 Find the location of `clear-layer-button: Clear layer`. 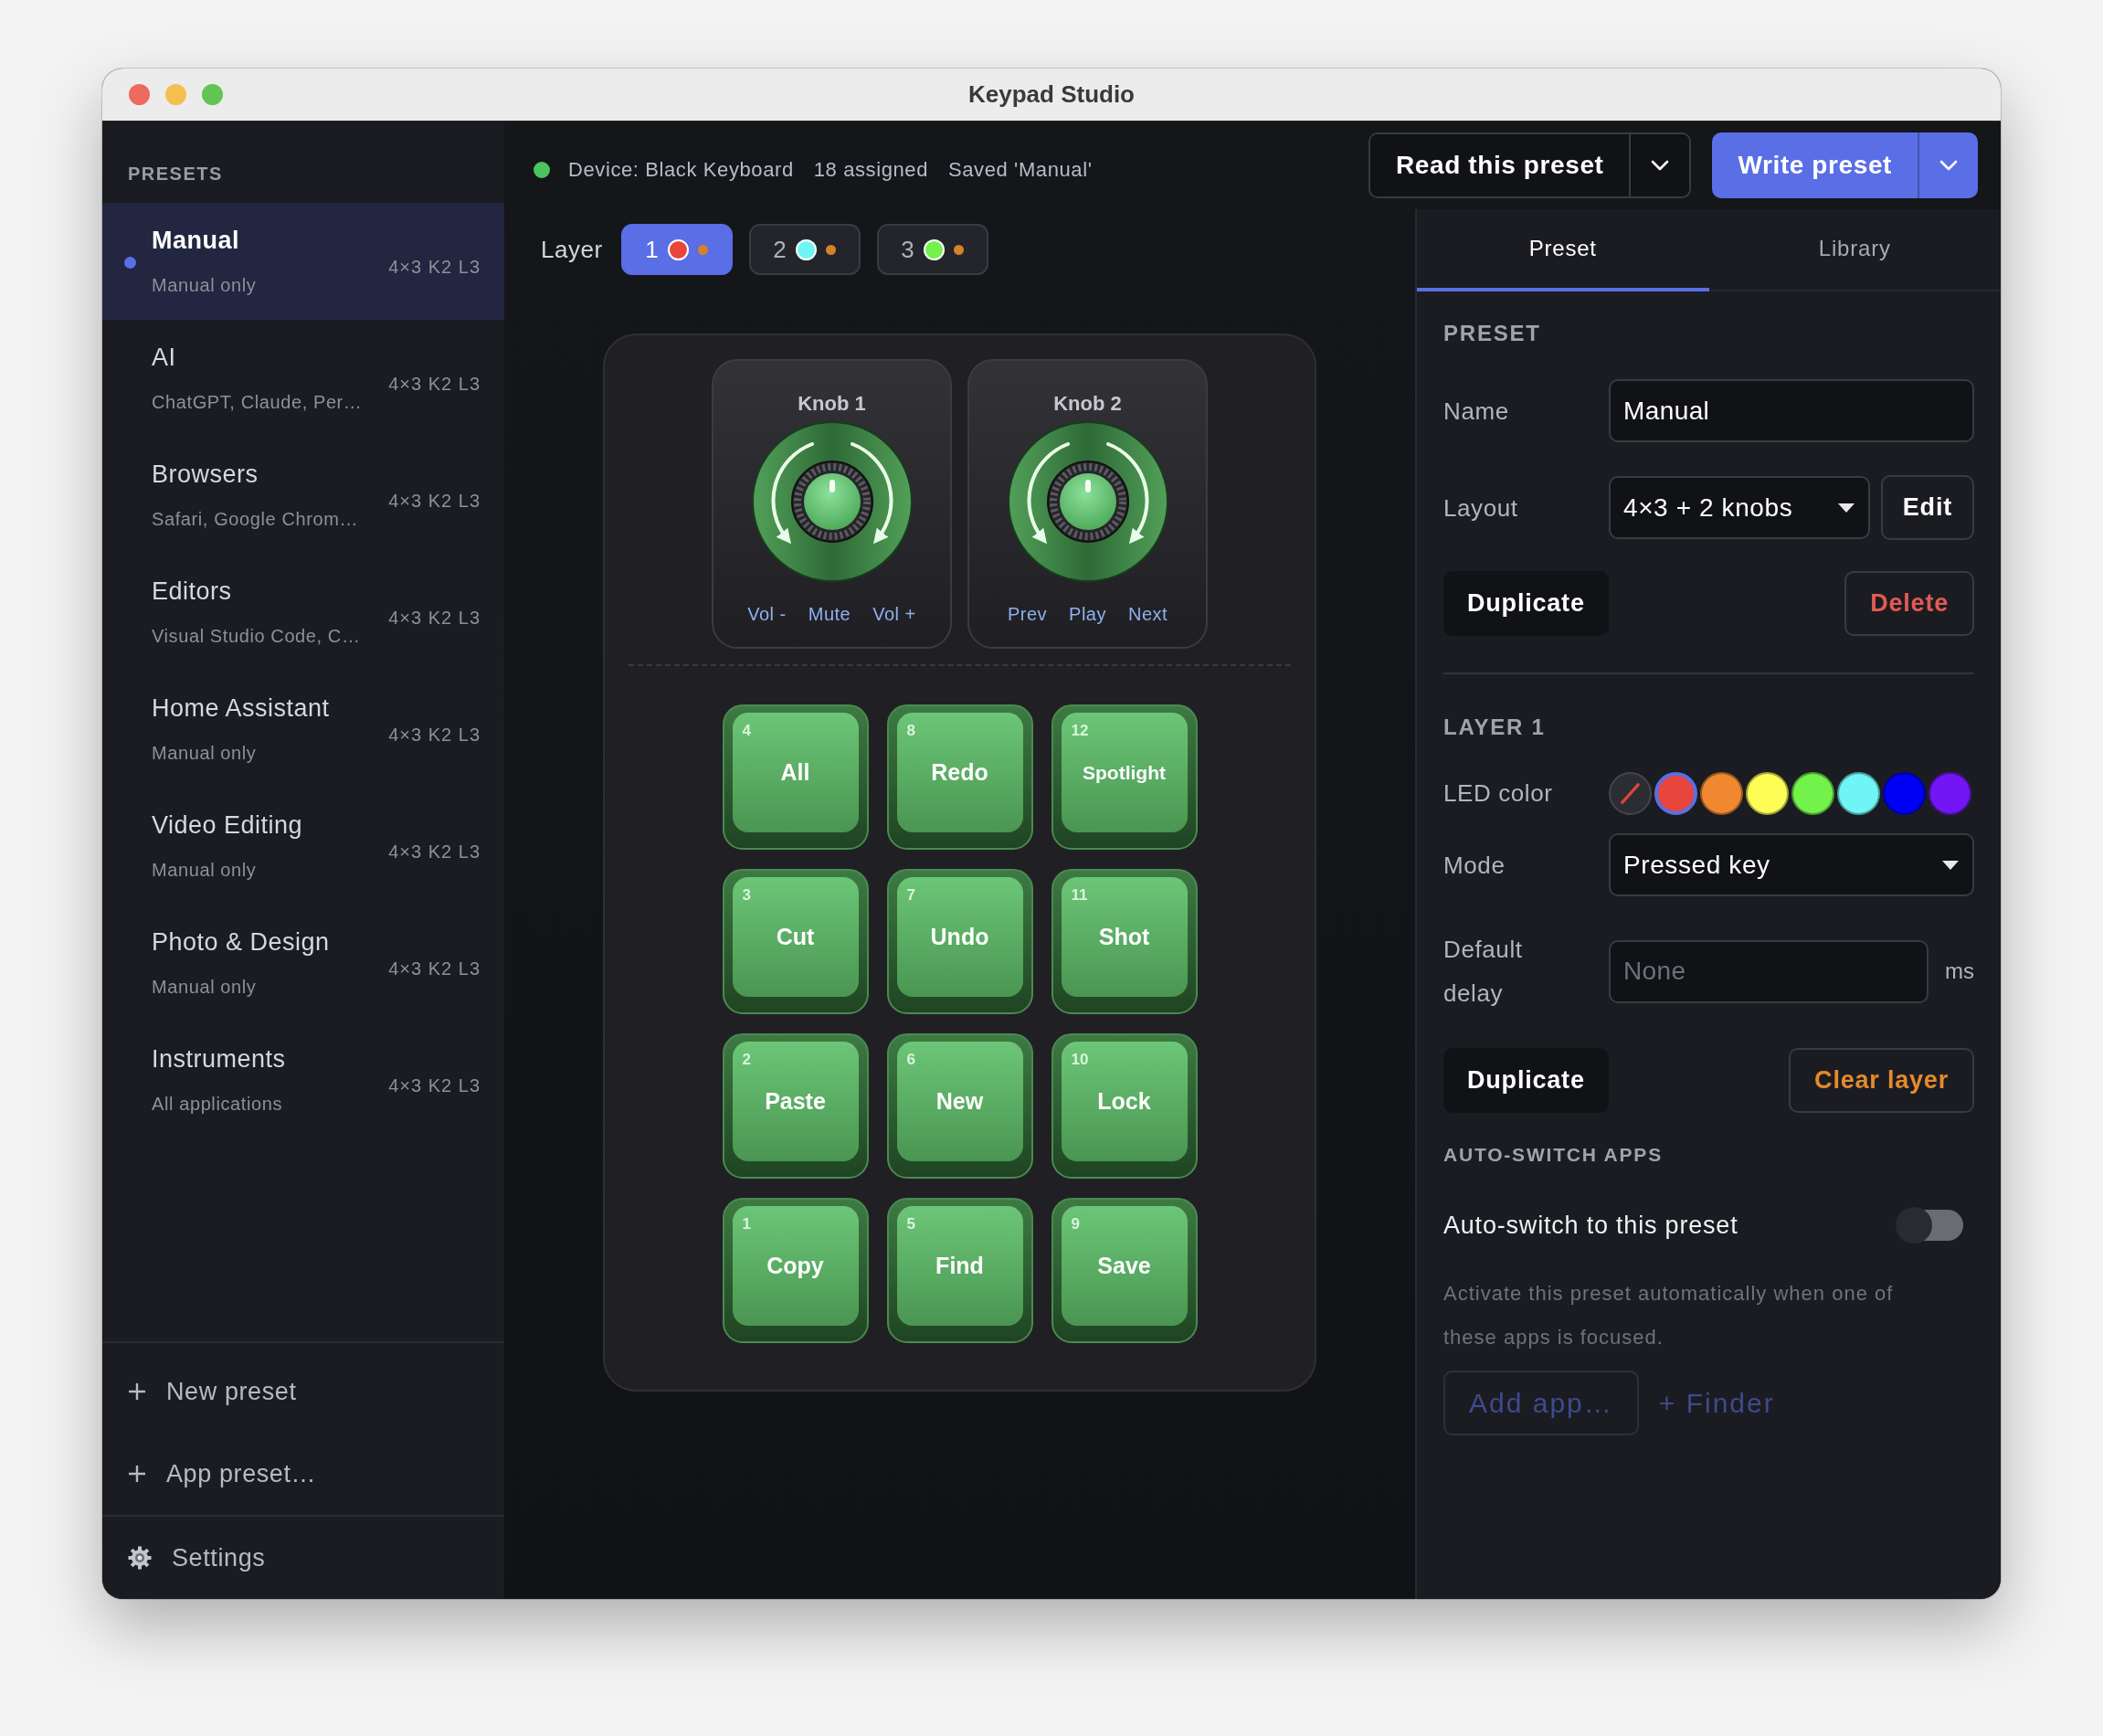

clear-layer-button: Clear layer is located at coordinates (1882, 1080).